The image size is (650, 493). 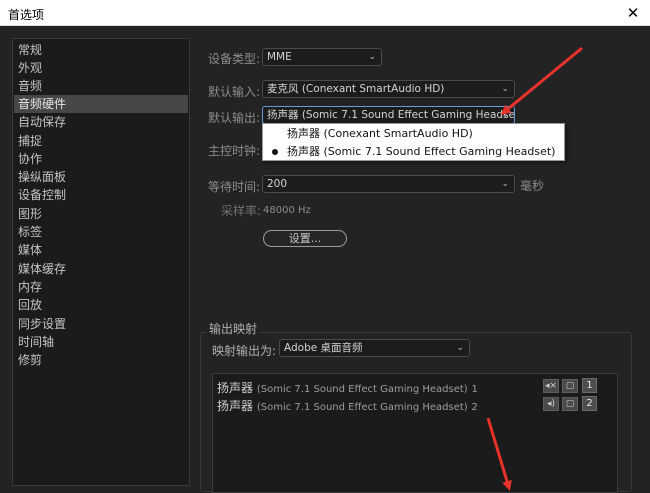 I want to click on sidebar-item-timeline: 时间轴, so click(x=101, y=342).